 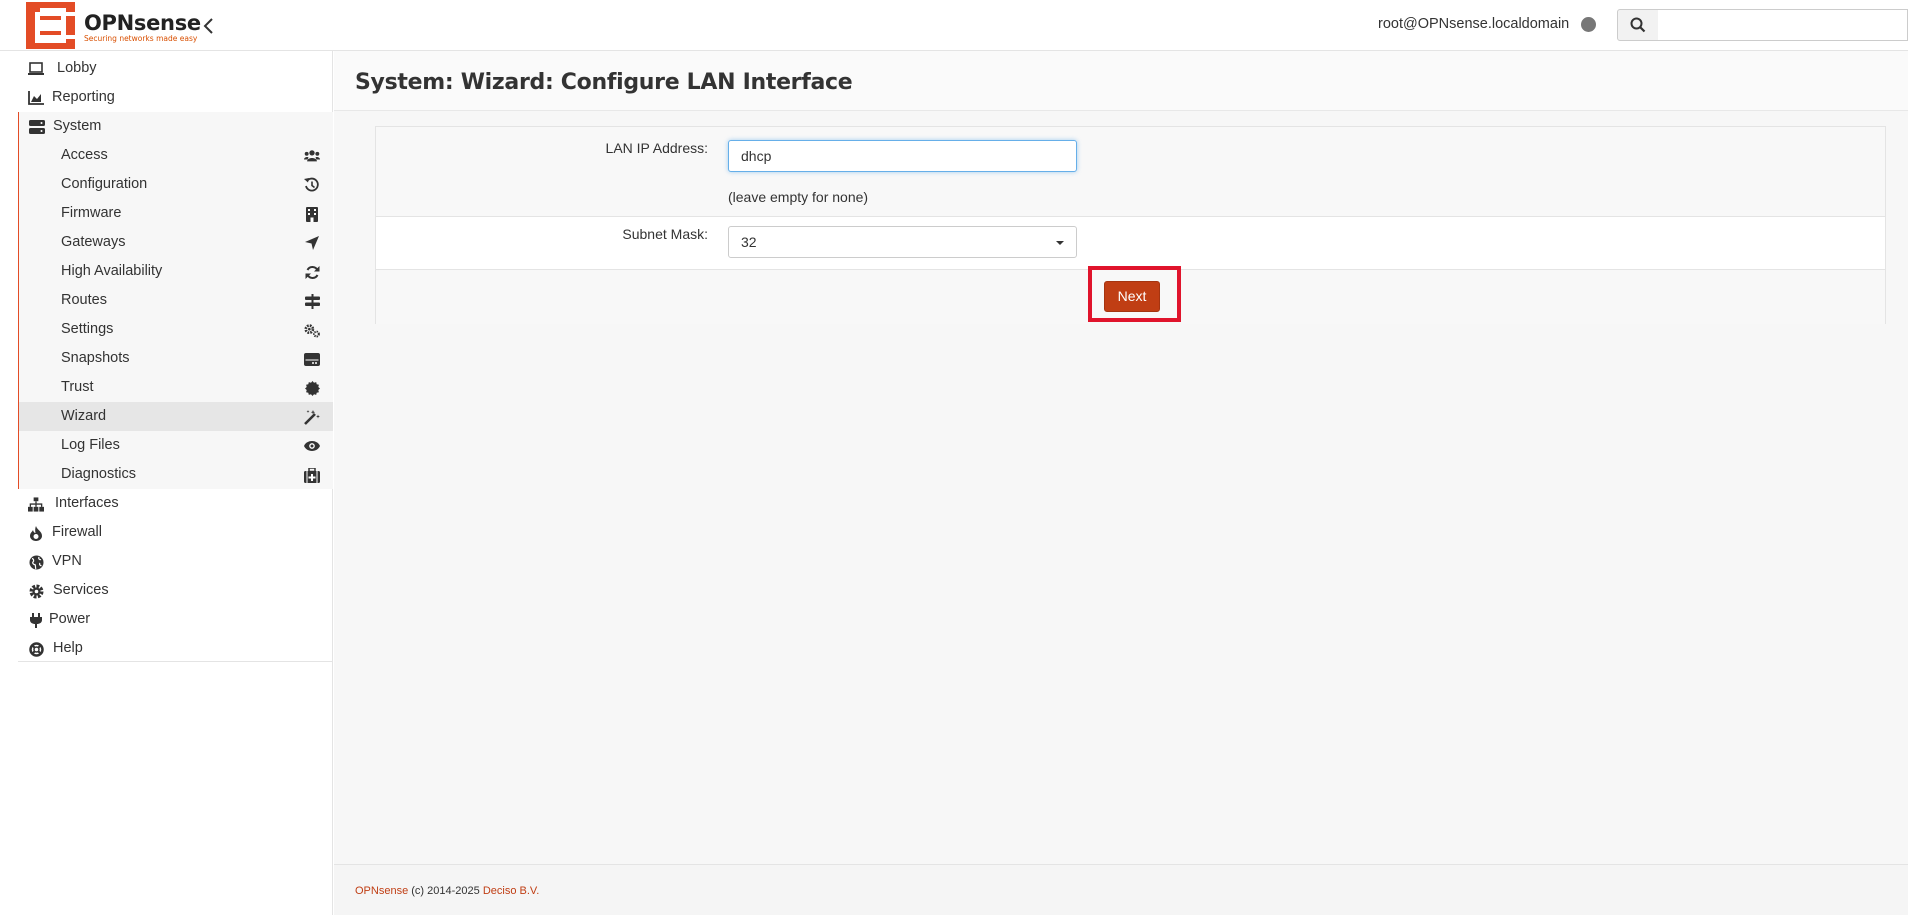 What do you see at coordinates (67, 561) in the screenshot?
I see `sidebar-item-label: VPN` at bounding box center [67, 561].